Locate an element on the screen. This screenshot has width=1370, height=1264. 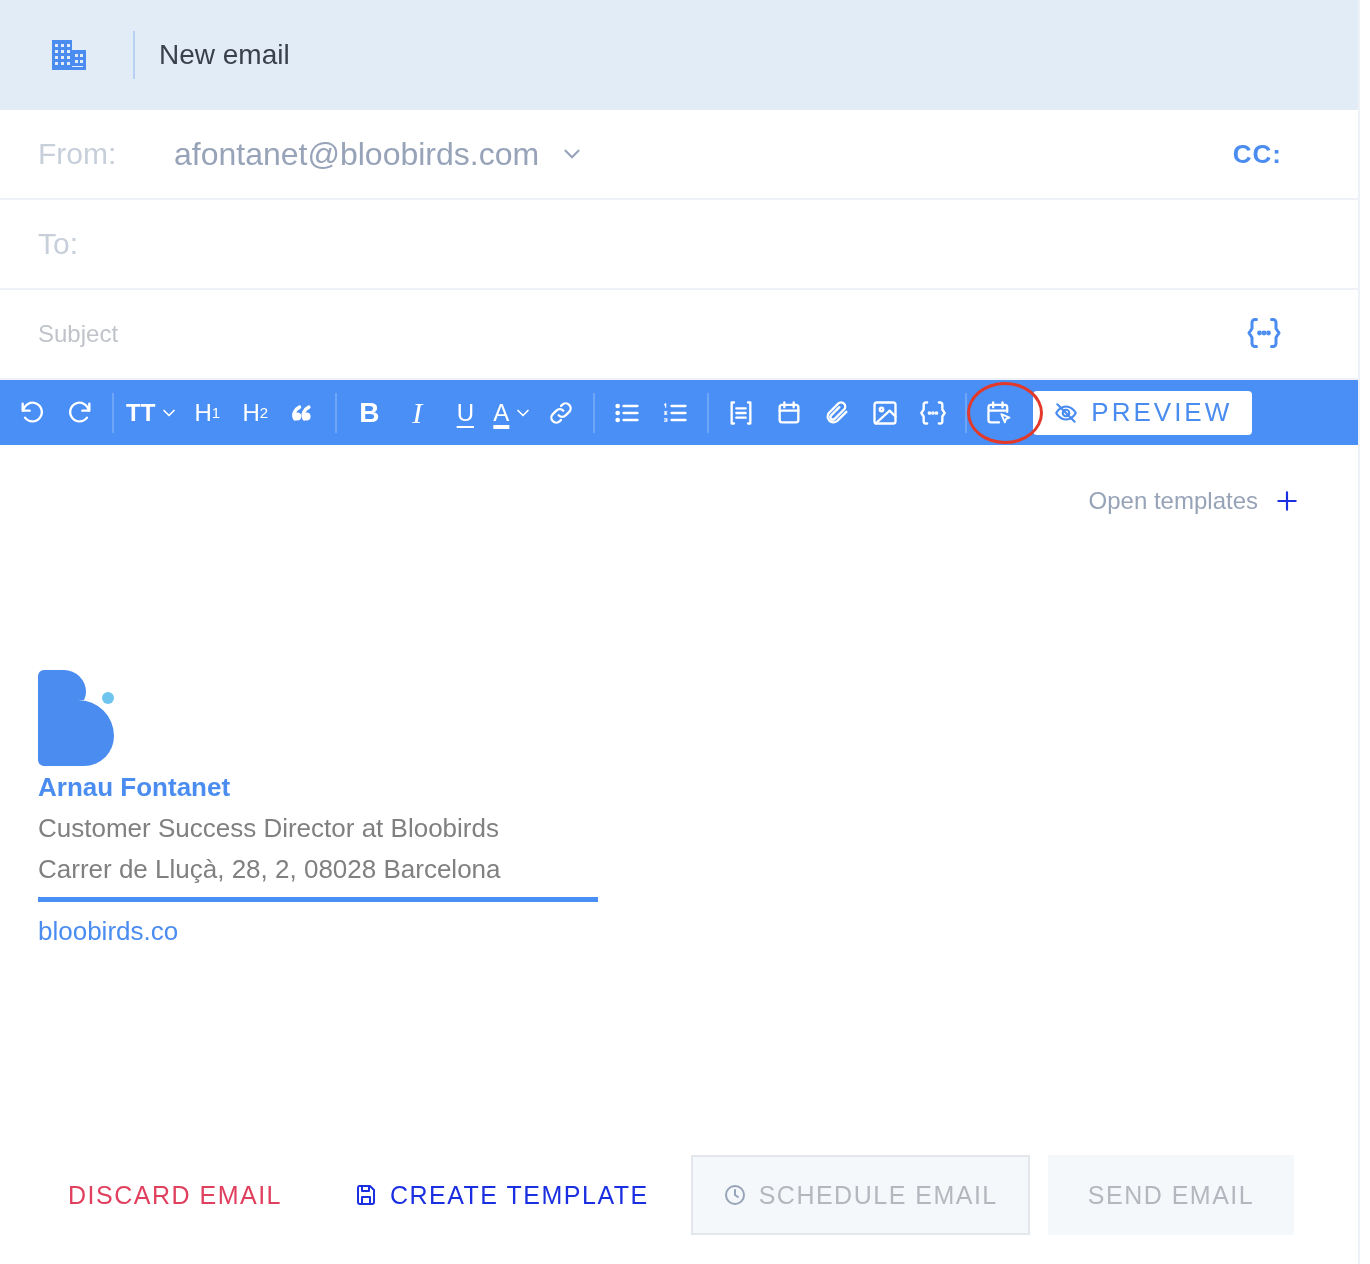
signature-line: Customer Success Director at Bloobirds is located at coordinates (269, 828).